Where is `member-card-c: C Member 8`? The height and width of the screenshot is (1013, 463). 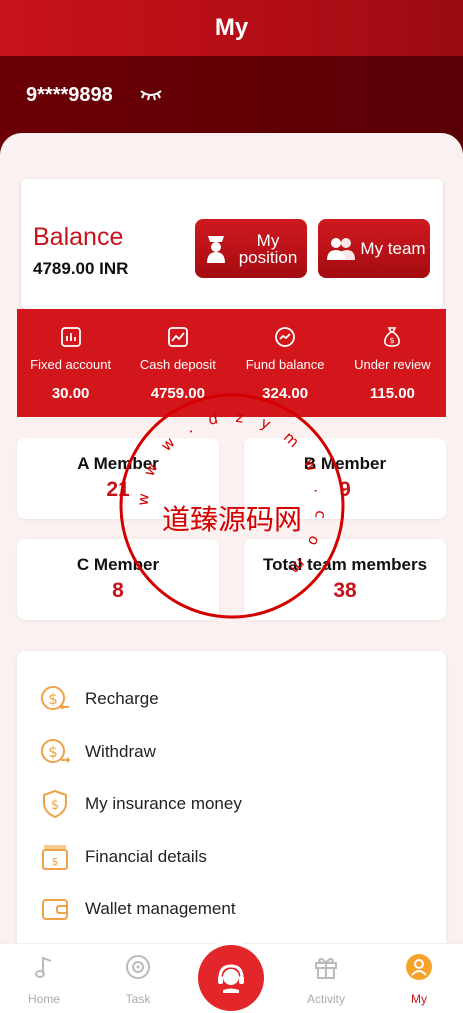
member-card-c: C Member 8 is located at coordinates (118, 579).